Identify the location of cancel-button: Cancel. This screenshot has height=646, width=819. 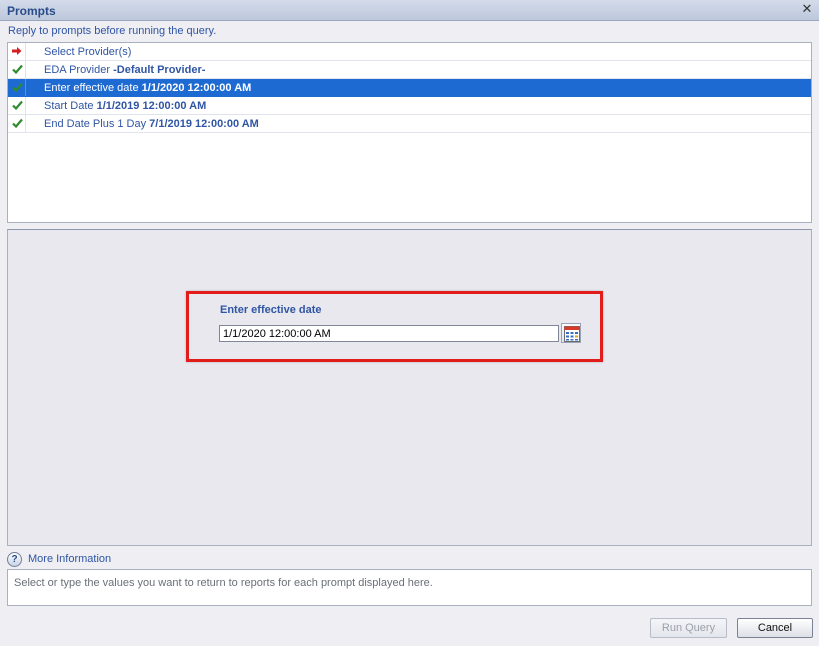
(775, 628).